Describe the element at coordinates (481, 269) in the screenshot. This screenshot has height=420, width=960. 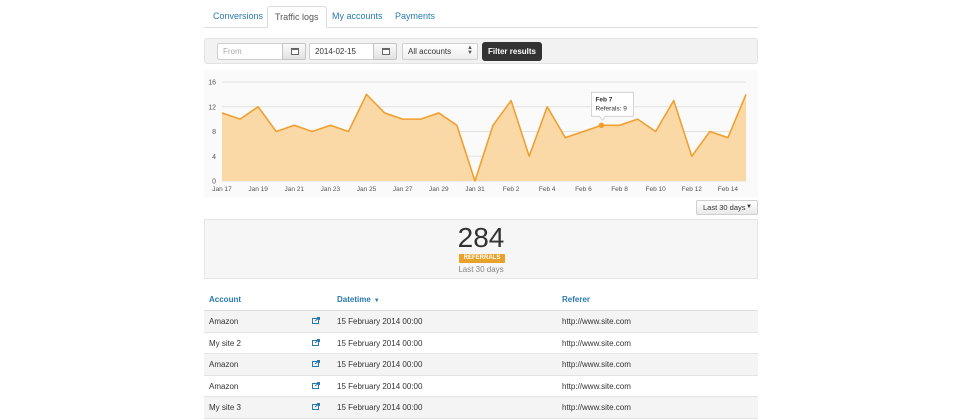
I see `summary-period: Last 30 days` at that location.